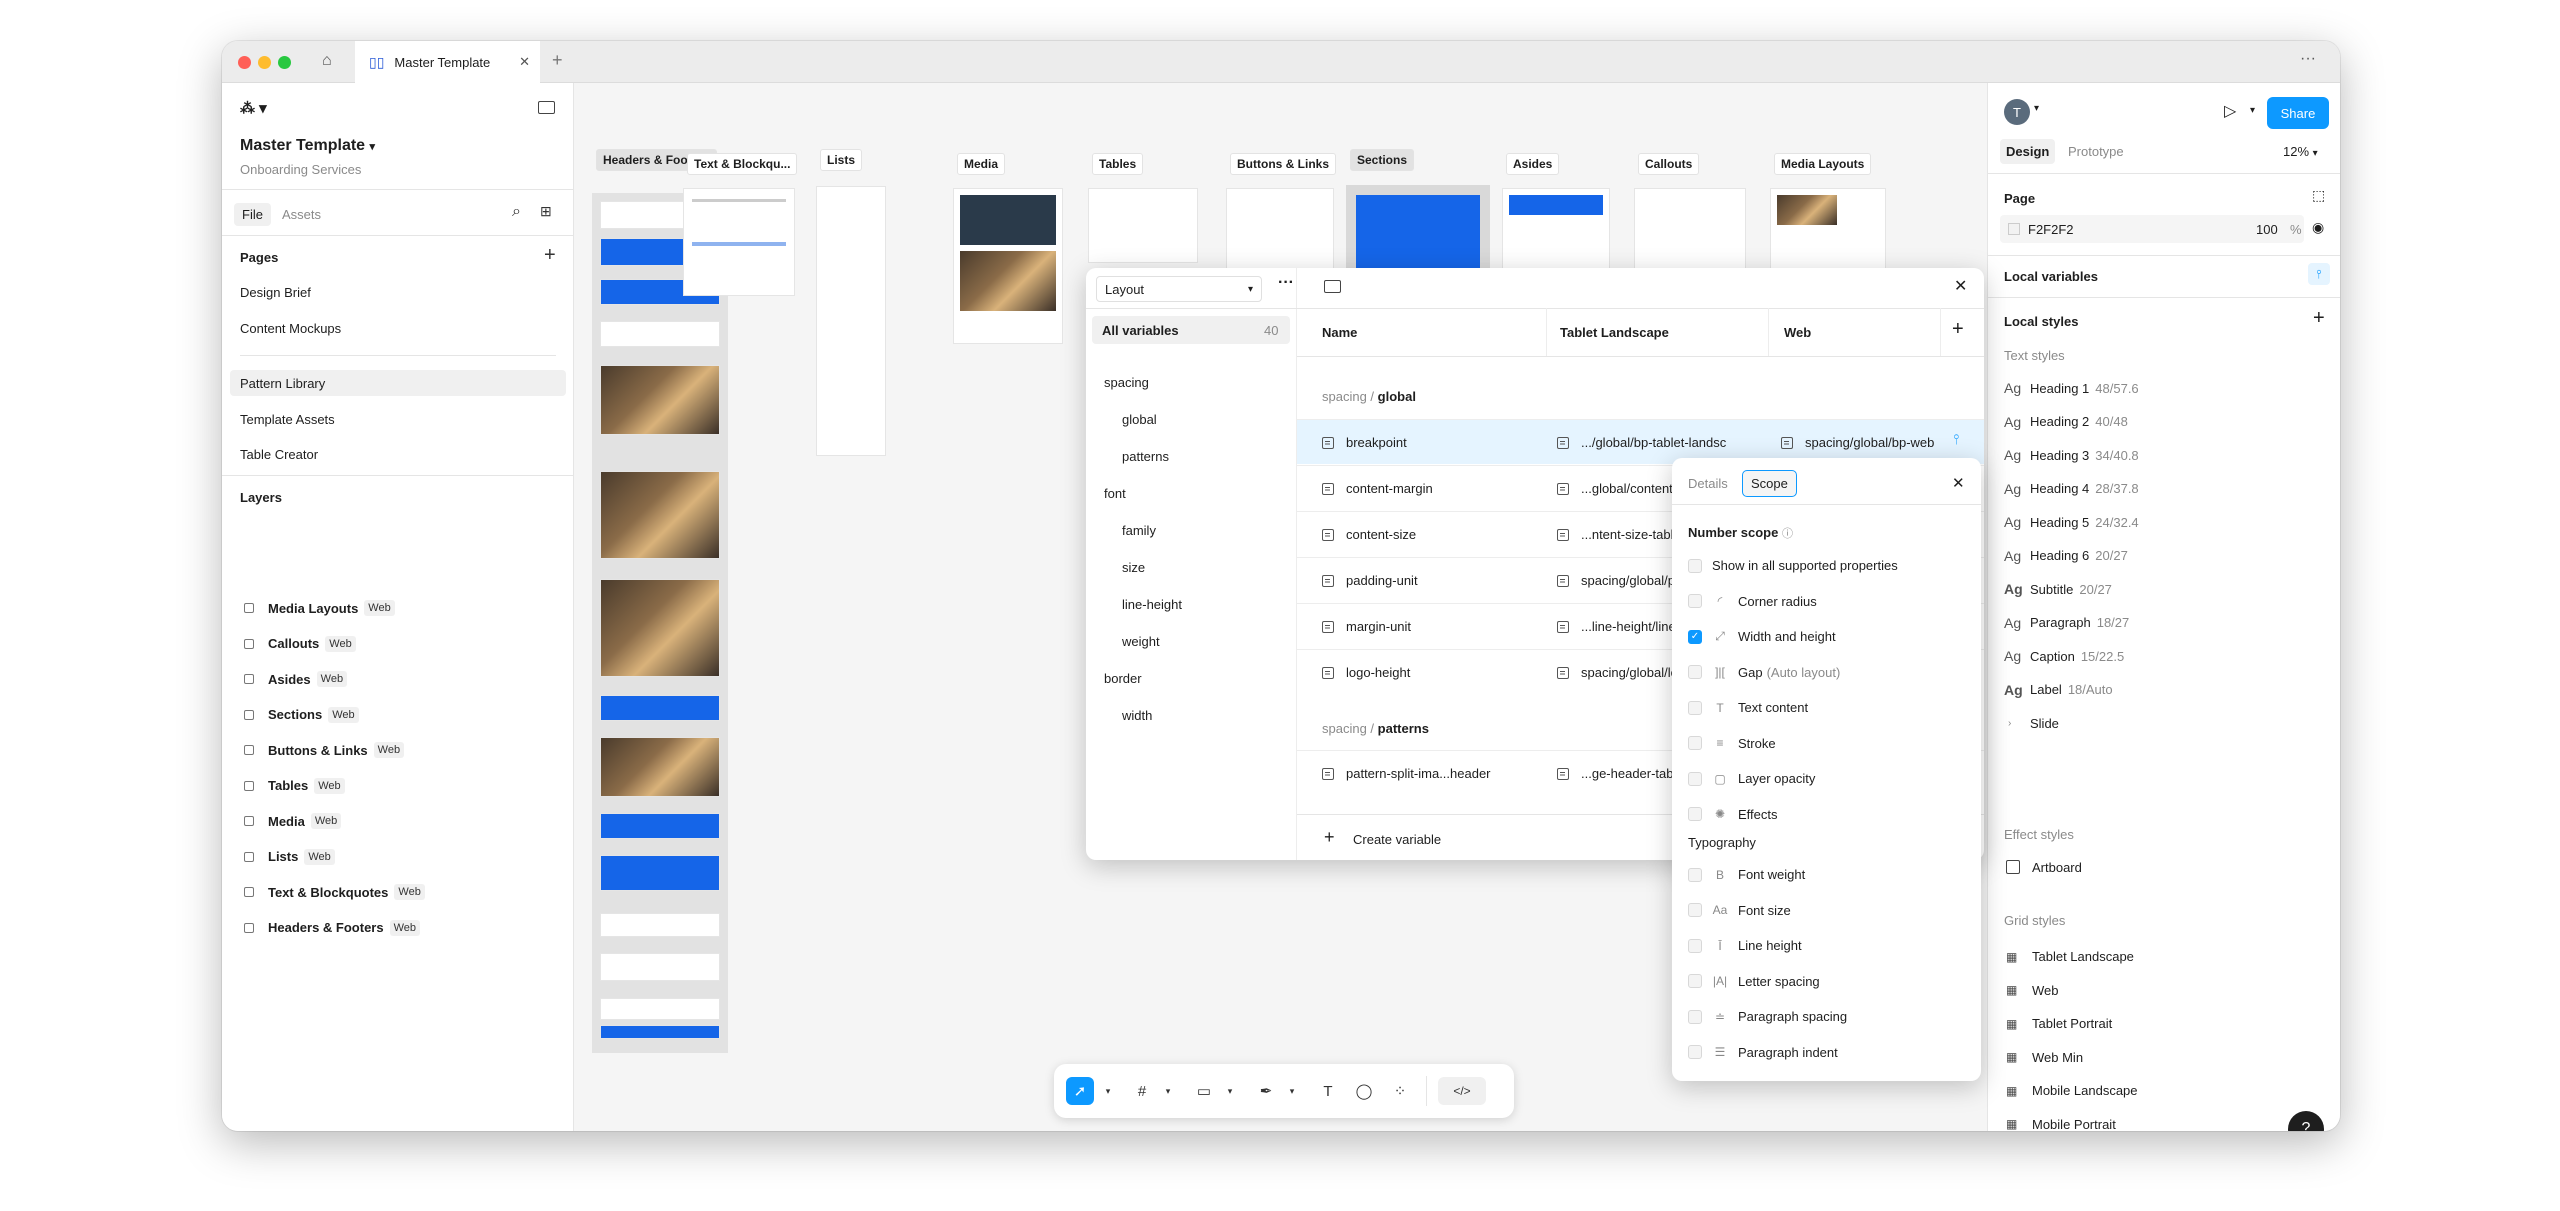  What do you see at coordinates (1739, 910) in the screenshot?
I see `typography-option: Aa Font size` at bounding box center [1739, 910].